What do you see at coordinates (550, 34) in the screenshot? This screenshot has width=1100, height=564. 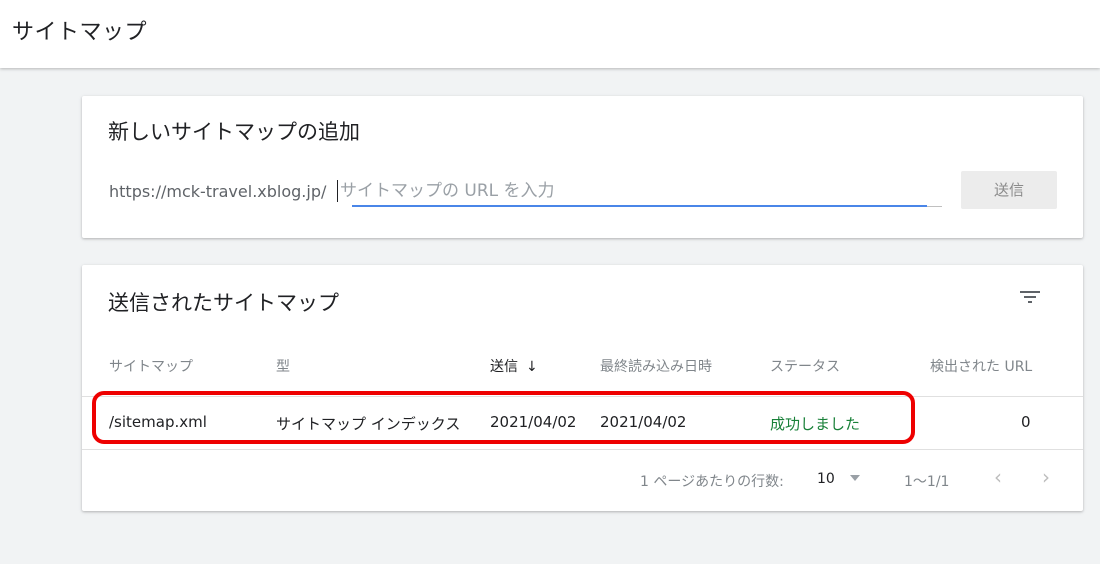 I see `top-bar: サイトマップ` at bounding box center [550, 34].